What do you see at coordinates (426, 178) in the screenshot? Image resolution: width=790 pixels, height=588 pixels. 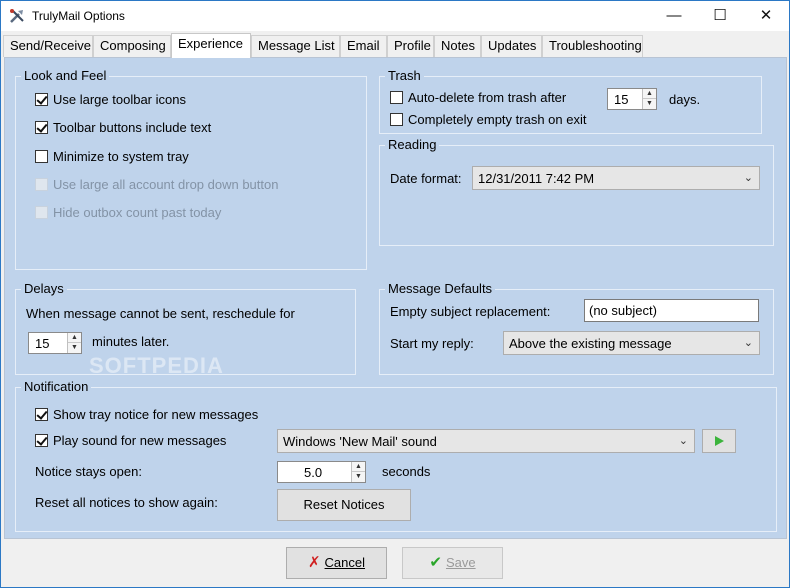 I see `date-format-label: Date format:` at bounding box center [426, 178].